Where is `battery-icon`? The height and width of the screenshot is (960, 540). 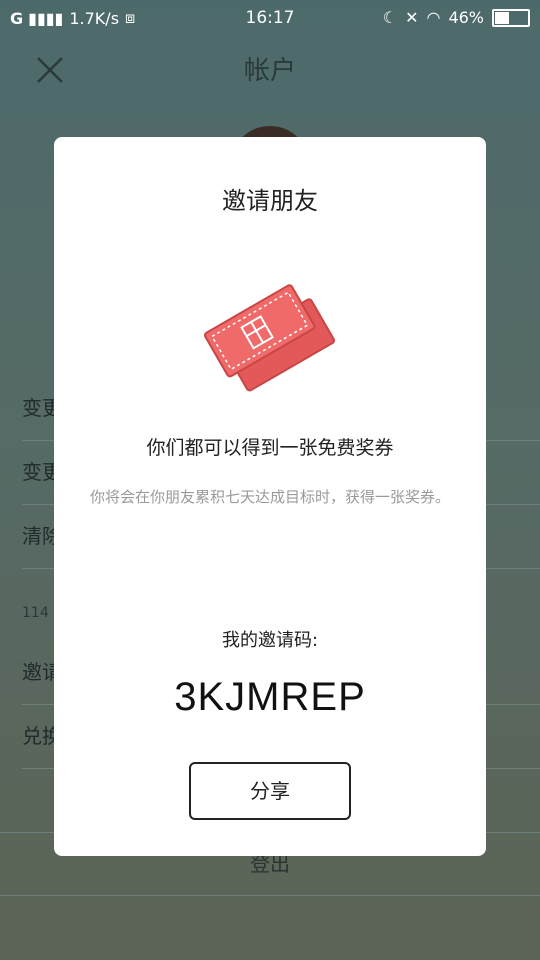
battery-icon is located at coordinates (511, 17).